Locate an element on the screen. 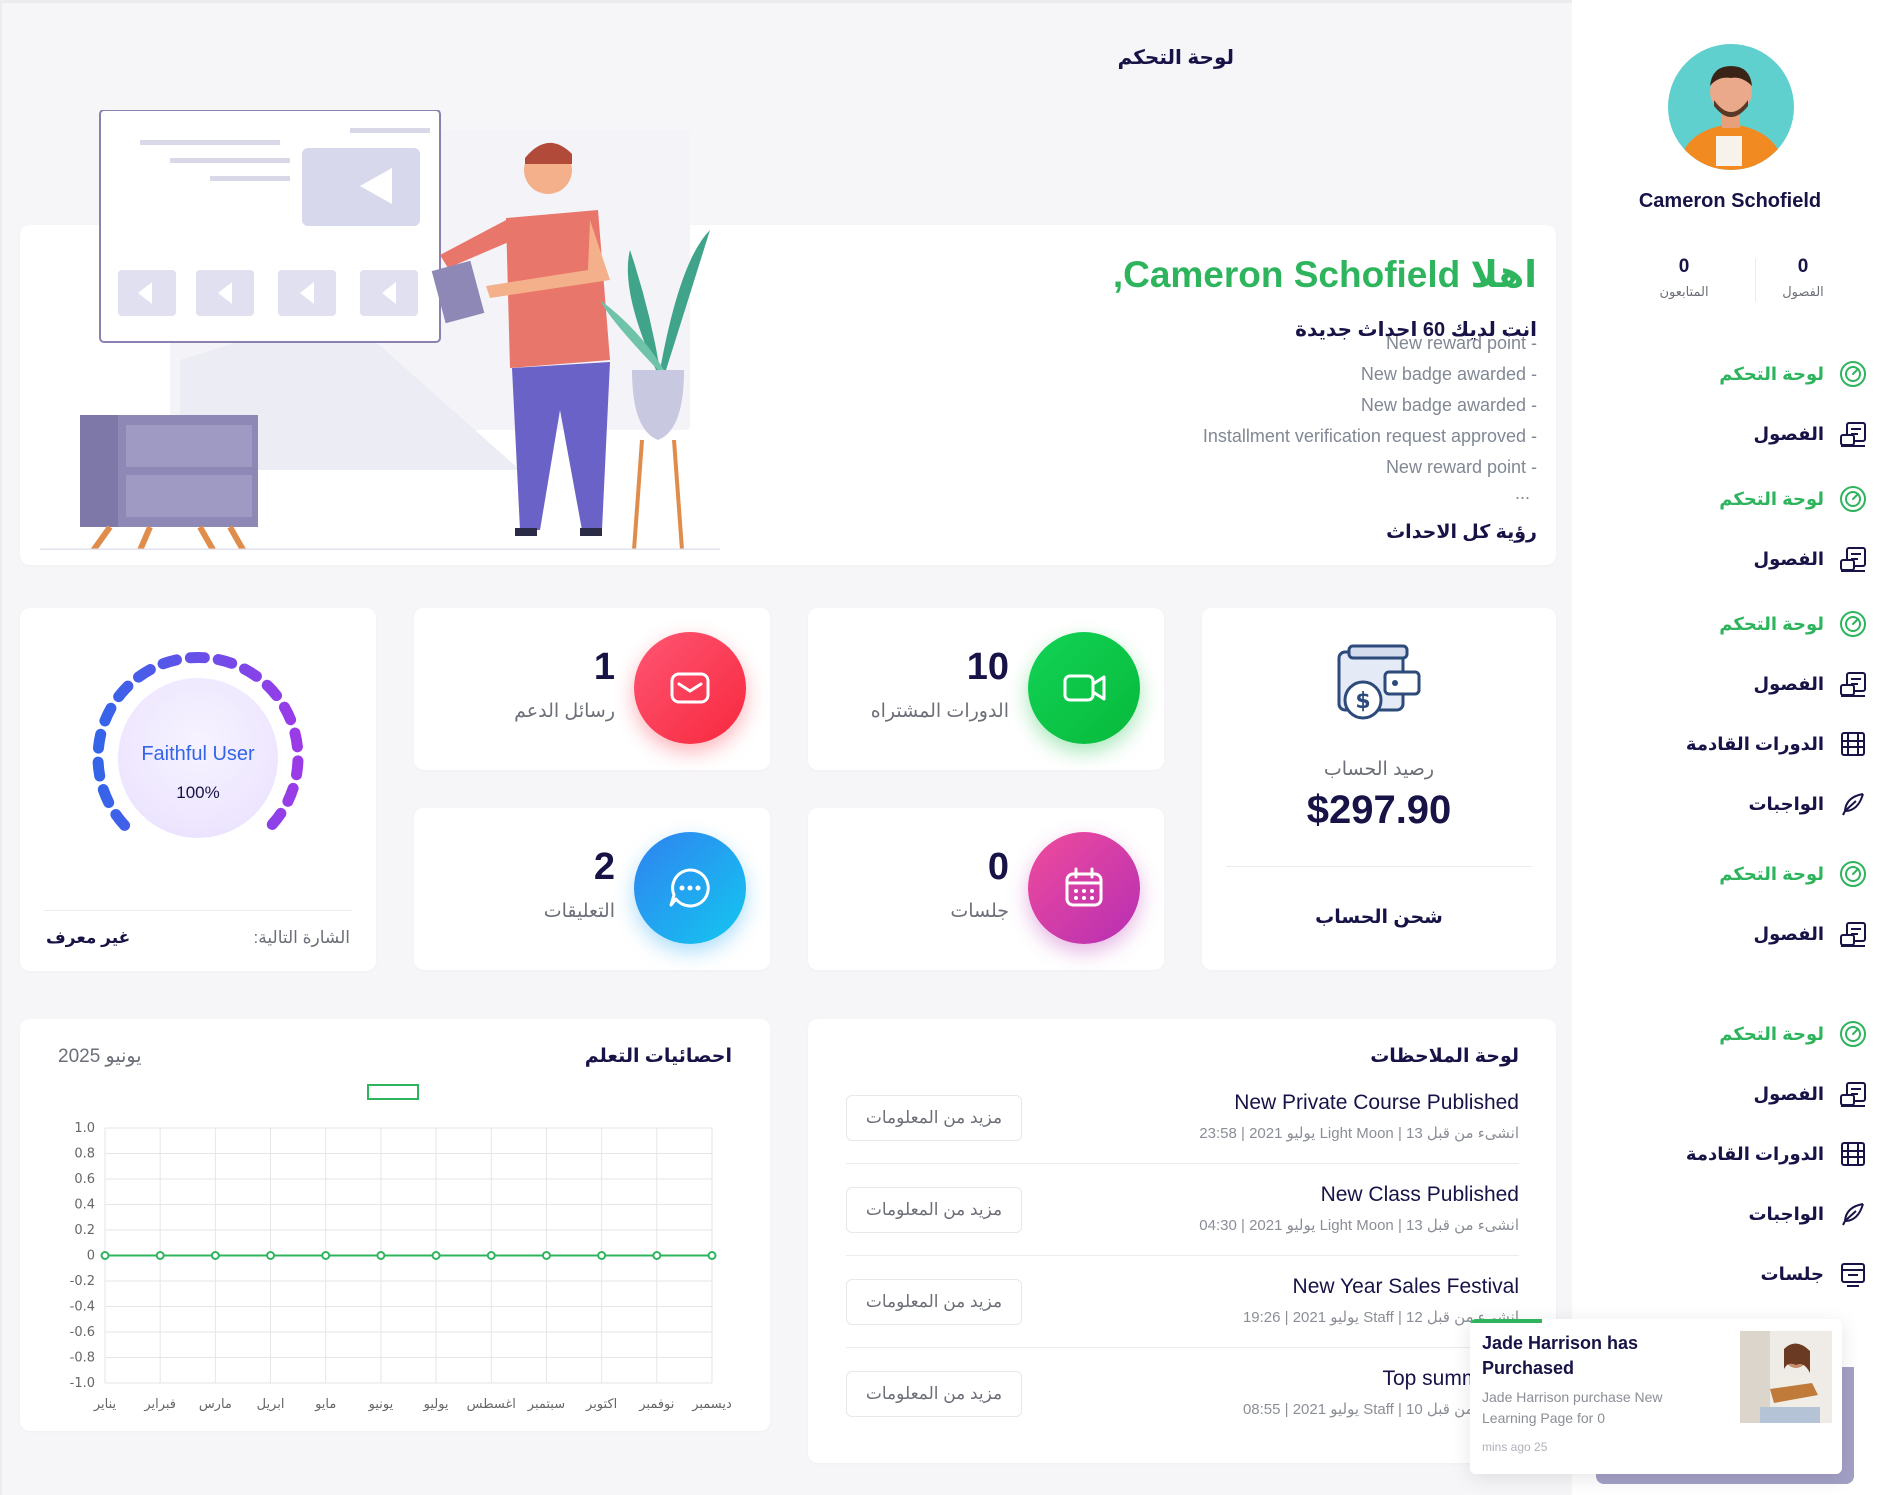 The height and width of the screenshot is (1495, 1888). film-icon is located at coordinates (1853, 744).